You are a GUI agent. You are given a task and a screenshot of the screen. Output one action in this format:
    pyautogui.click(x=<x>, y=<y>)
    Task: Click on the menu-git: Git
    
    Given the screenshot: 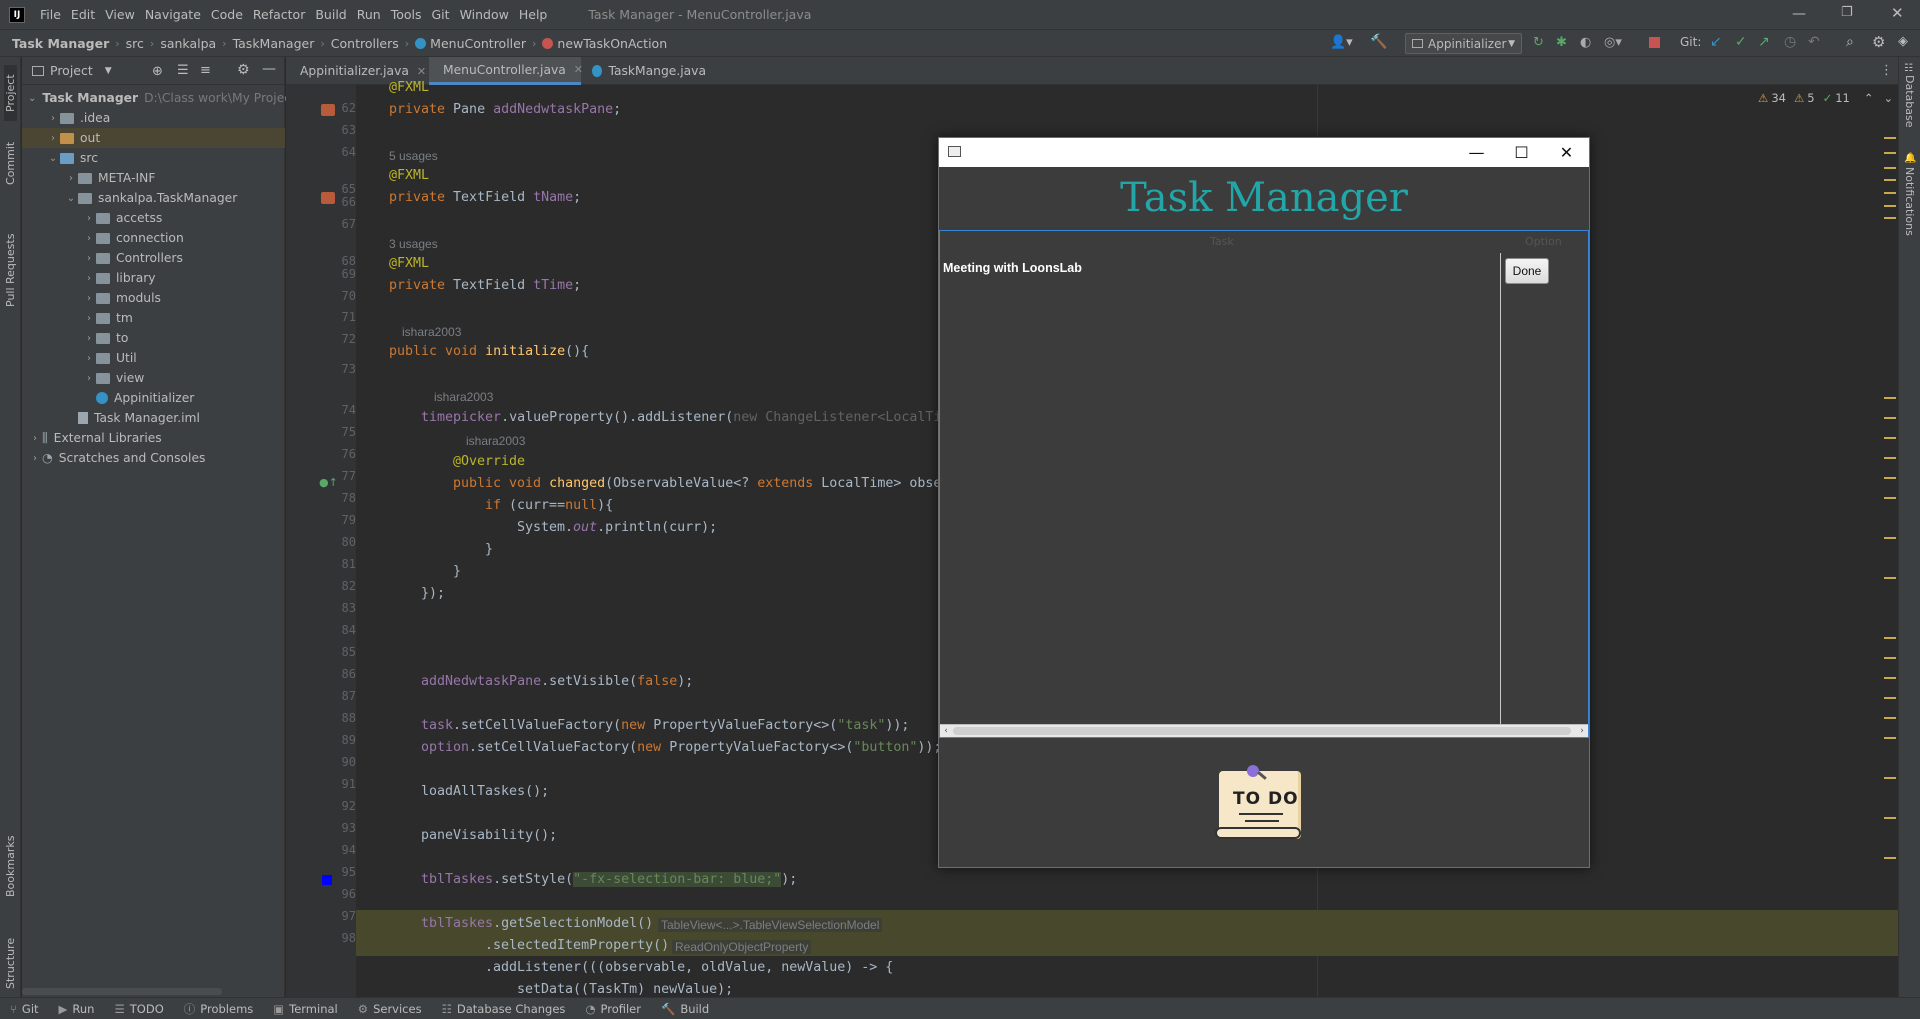 What is the action you would take?
    pyautogui.click(x=441, y=14)
    